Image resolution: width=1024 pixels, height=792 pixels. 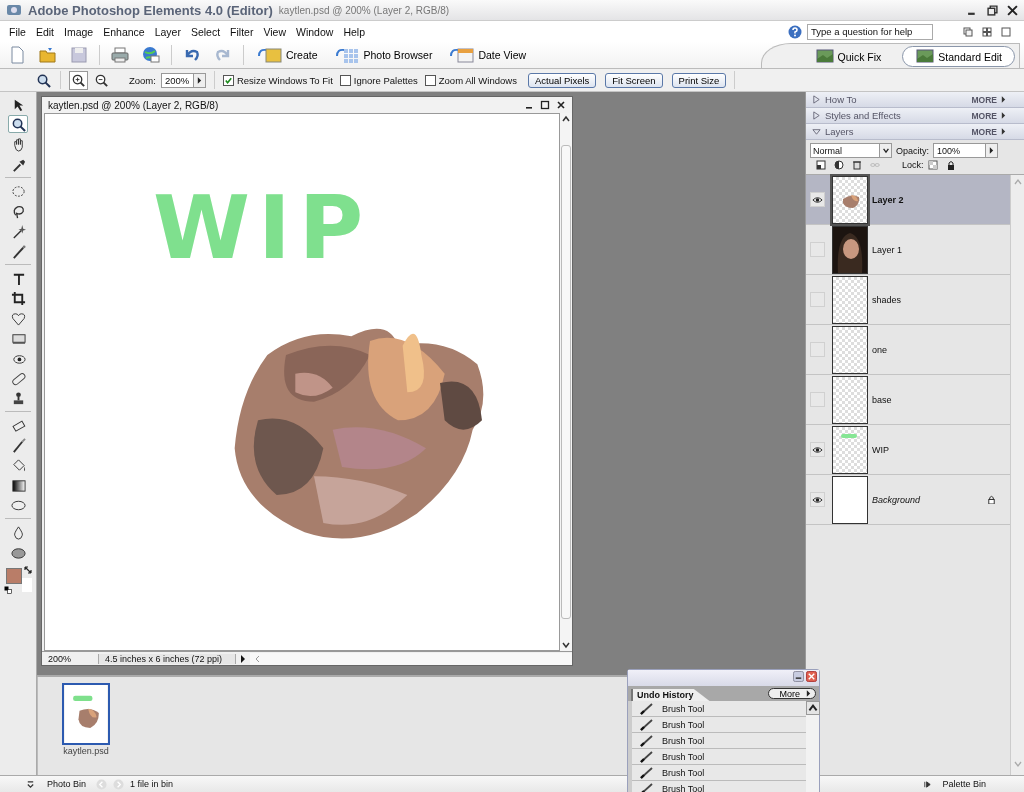 I want to click on date-view-button: Date View, so click(x=488, y=55).